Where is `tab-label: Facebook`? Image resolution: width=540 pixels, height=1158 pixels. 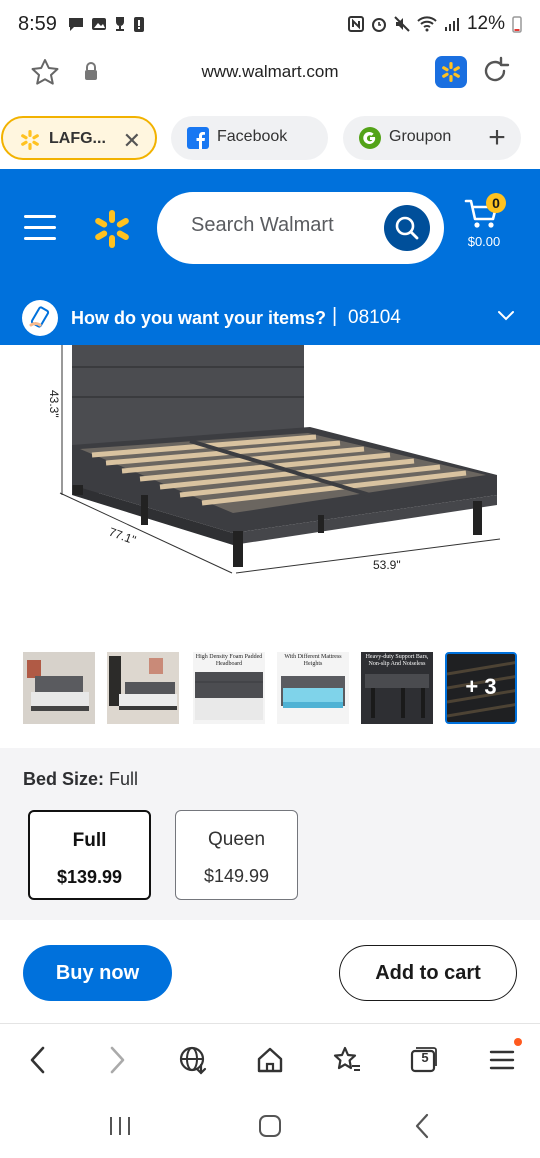 tab-label: Facebook is located at coordinates (252, 136).